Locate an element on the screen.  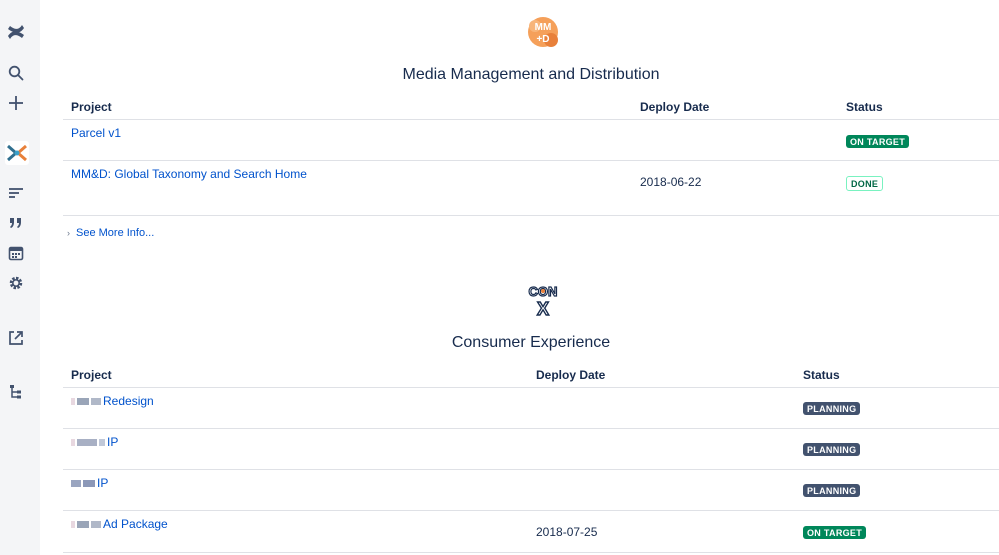
project-link-label: Ad Package is located at coordinates (135, 524).